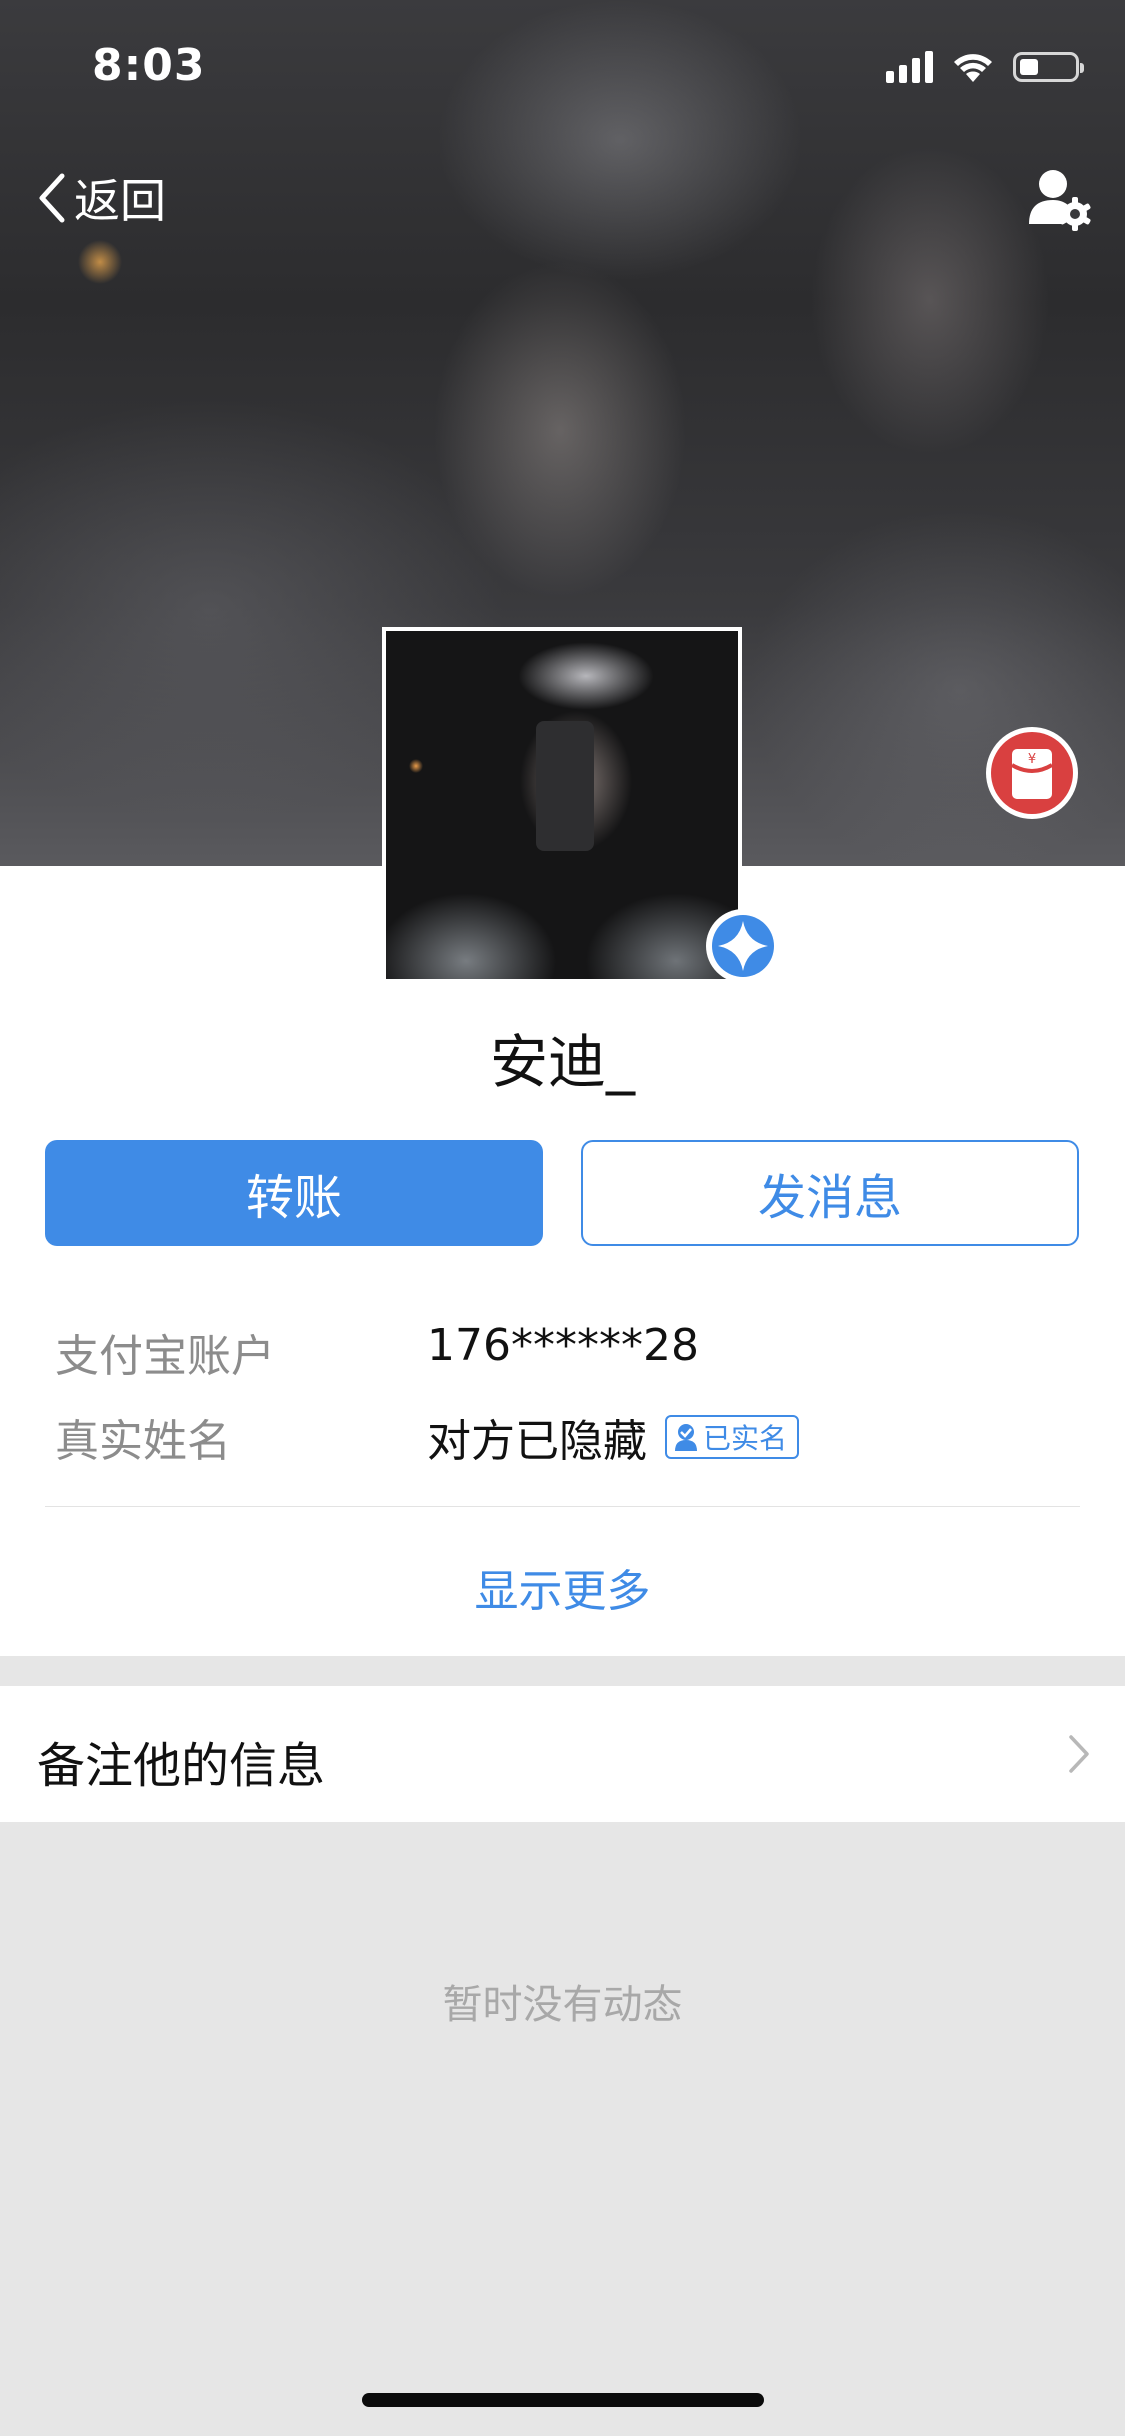  I want to click on account-value: 176******28, so click(563, 1345).